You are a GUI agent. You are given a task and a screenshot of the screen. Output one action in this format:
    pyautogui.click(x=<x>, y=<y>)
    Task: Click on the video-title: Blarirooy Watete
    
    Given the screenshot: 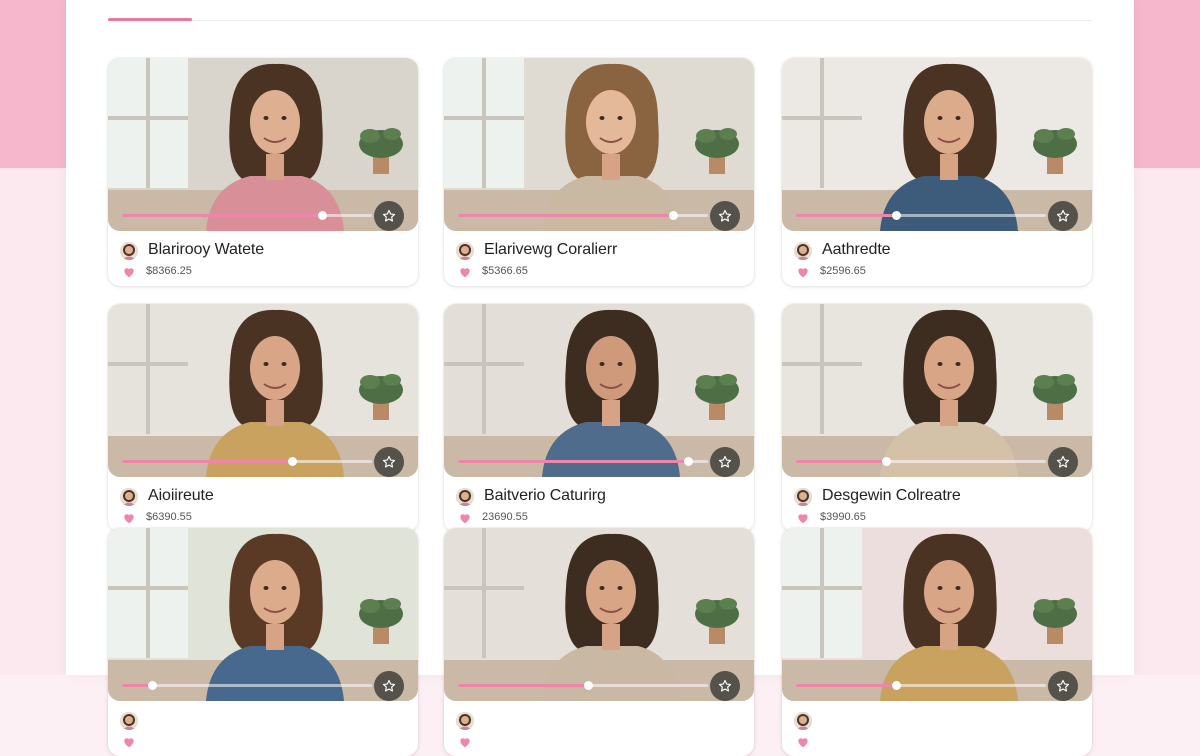 What is the action you would take?
    pyautogui.click(x=206, y=250)
    